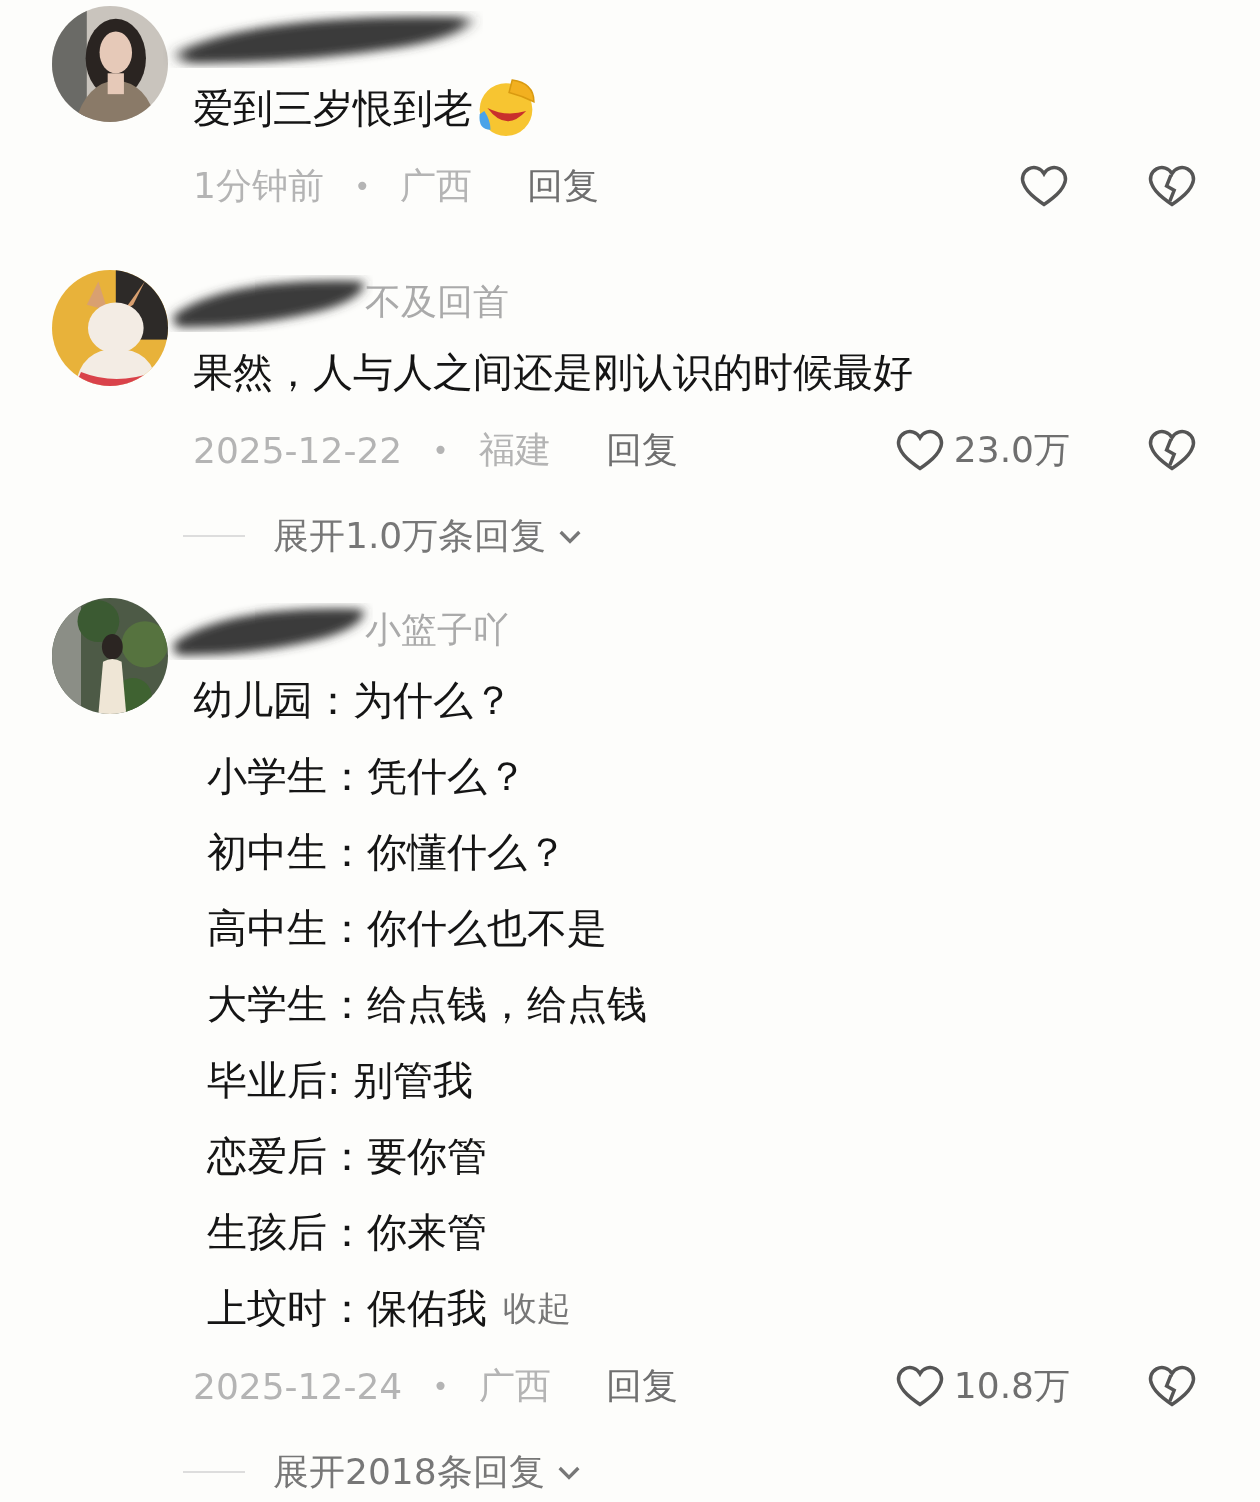 The image size is (1260, 1502). What do you see at coordinates (347, 1156) in the screenshot?
I see `comment-text: 恋爱后：要你管` at bounding box center [347, 1156].